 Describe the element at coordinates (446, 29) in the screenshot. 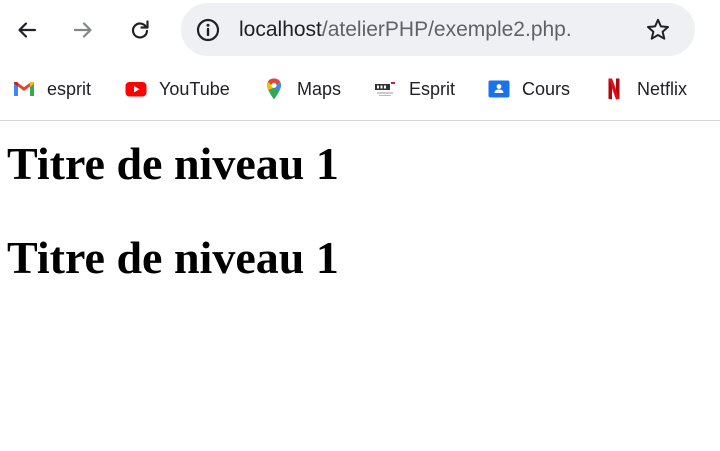

I see `url-path: /atelierPHP/exemple2.php.` at that location.